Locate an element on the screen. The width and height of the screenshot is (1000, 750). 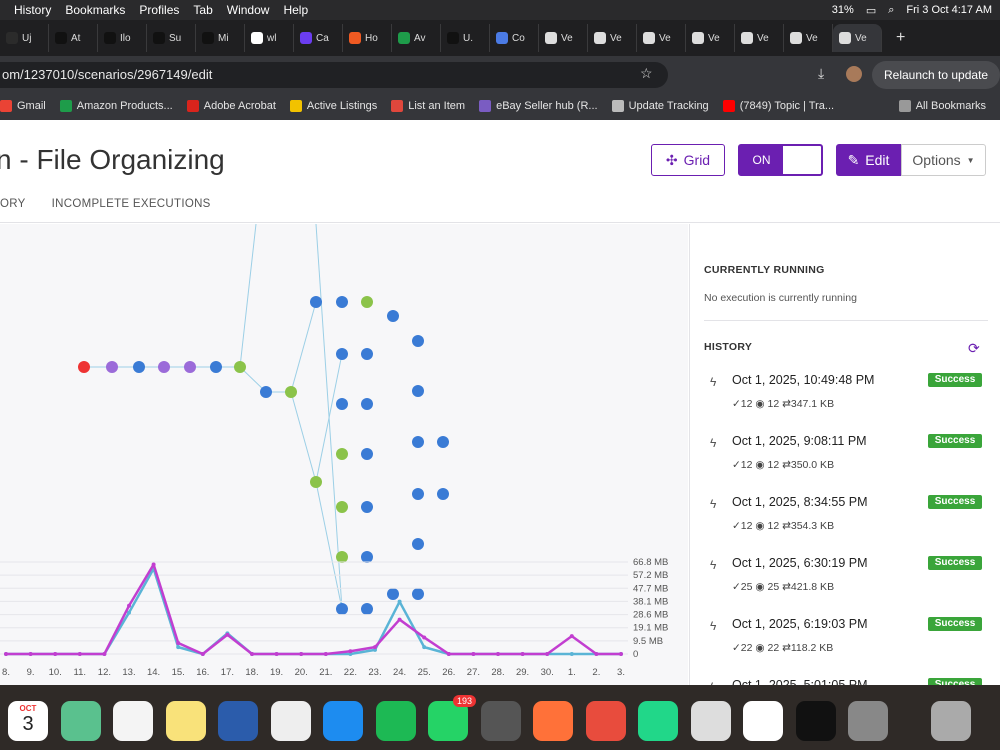
avatar is located at coordinates (854, 74).